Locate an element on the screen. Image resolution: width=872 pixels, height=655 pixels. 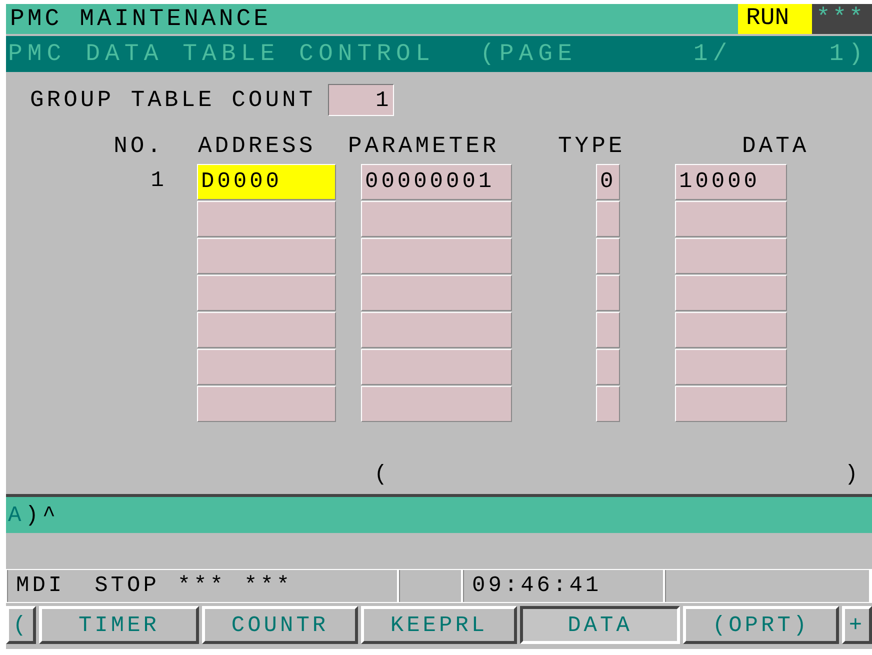
column-header: NO. is located at coordinates (138, 146).